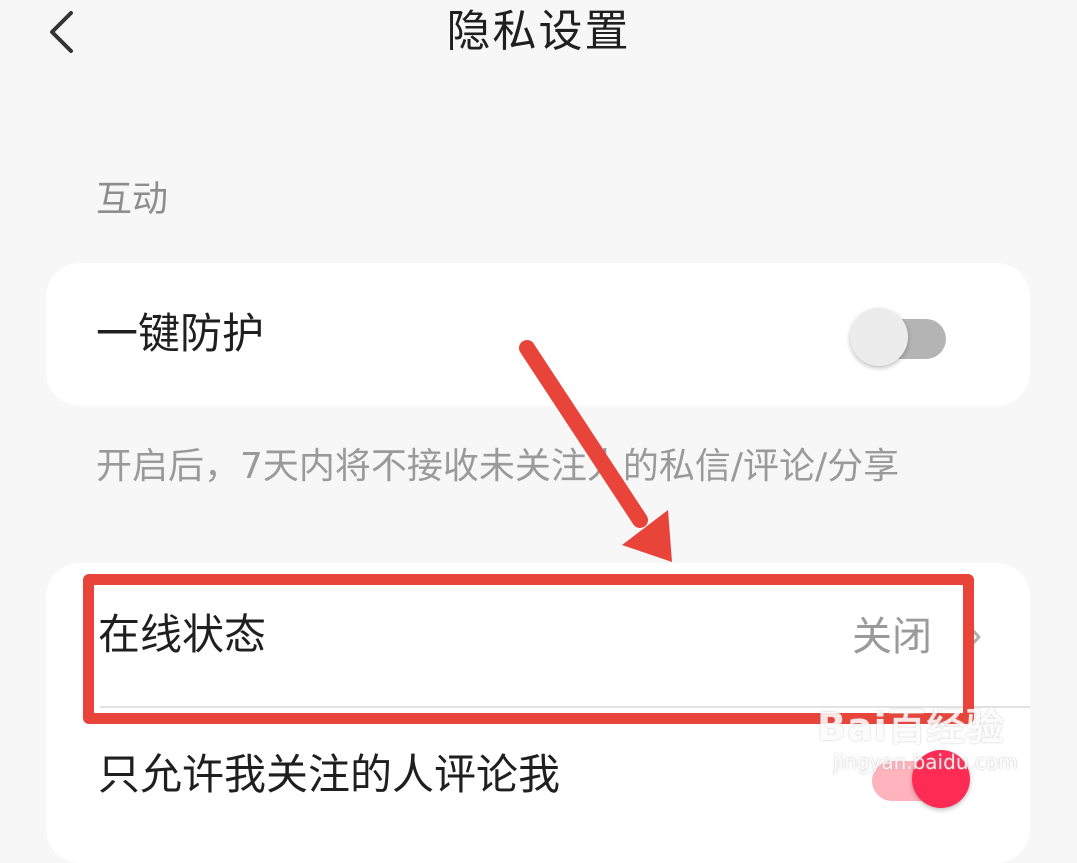 This screenshot has height=863, width=1077. Describe the element at coordinates (892, 637) in the screenshot. I see `online-status-value: 关闭` at that location.